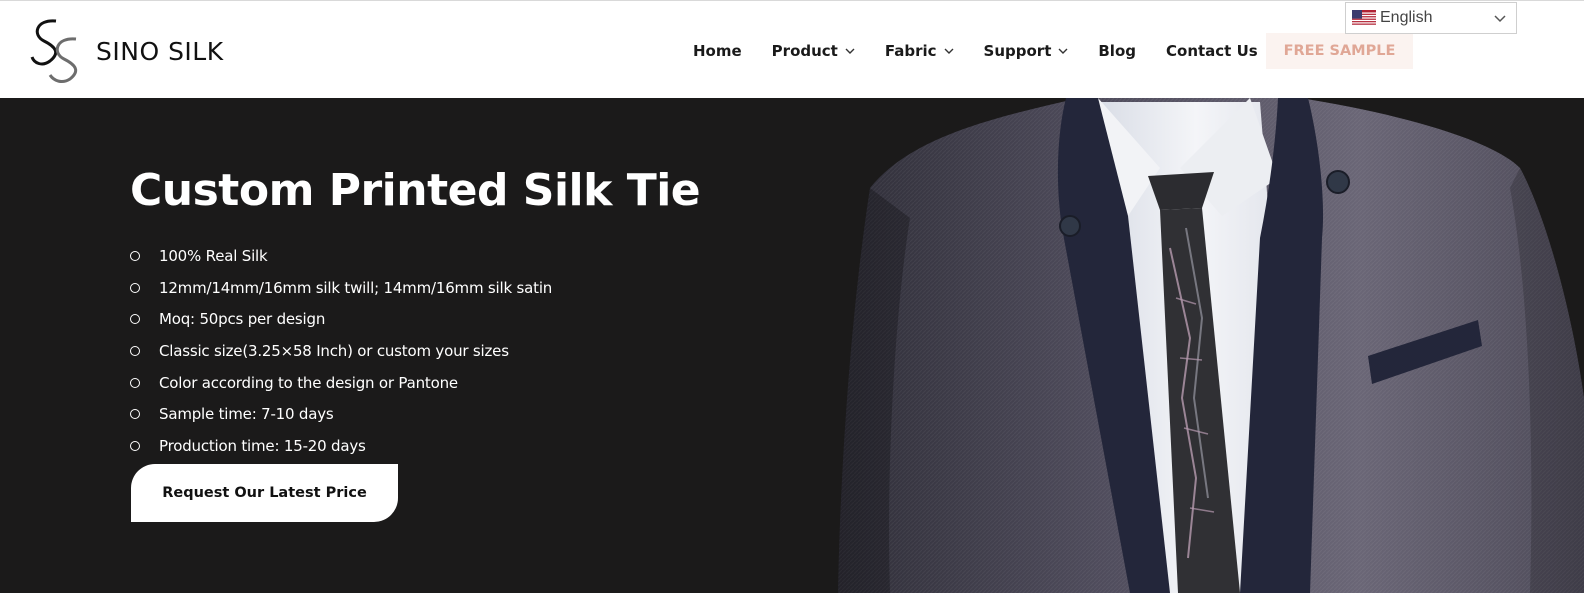 The image size is (1584, 593). What do you see at coordinates (264, 493) in the screenshot?
I see `request-price-button: Request Our Latest Price` at bounding box center [264, 493].